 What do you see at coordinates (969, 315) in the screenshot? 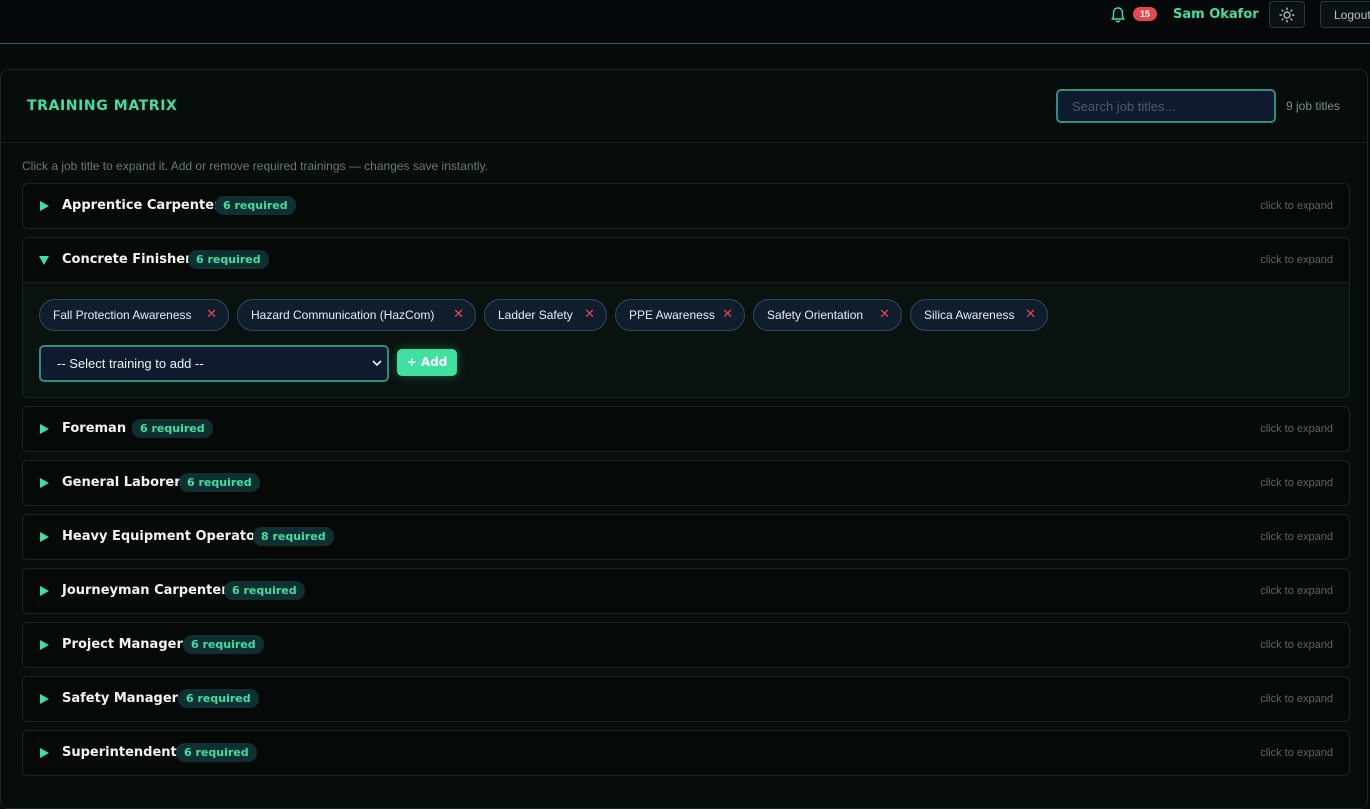
I see `training-chip-label: Silica Awareness` at bounding box center [969, 315].